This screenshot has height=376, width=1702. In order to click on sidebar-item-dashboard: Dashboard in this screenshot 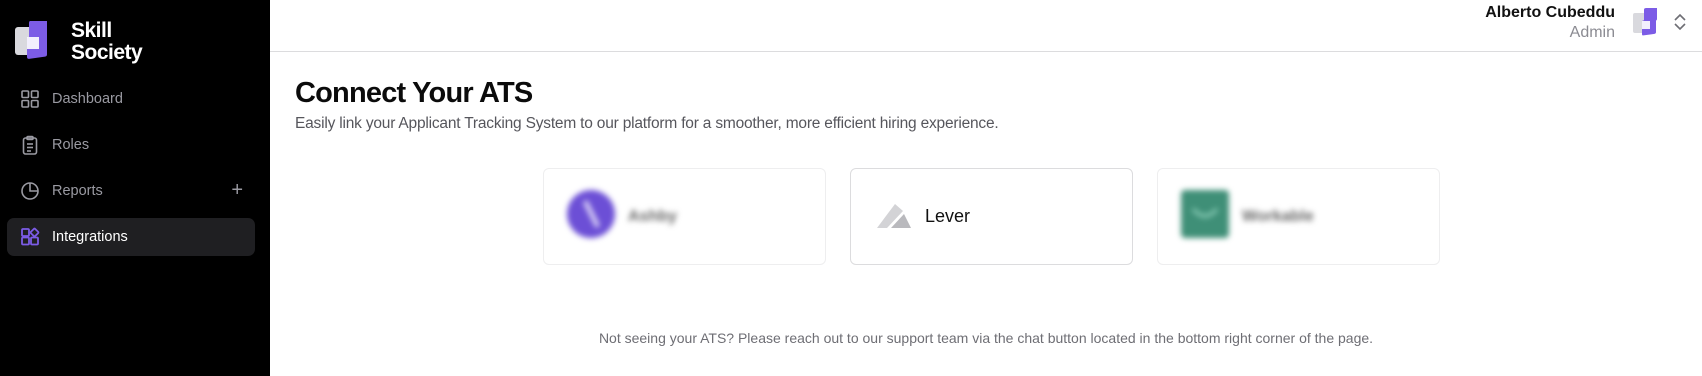, I will do `click(131, 99)`.